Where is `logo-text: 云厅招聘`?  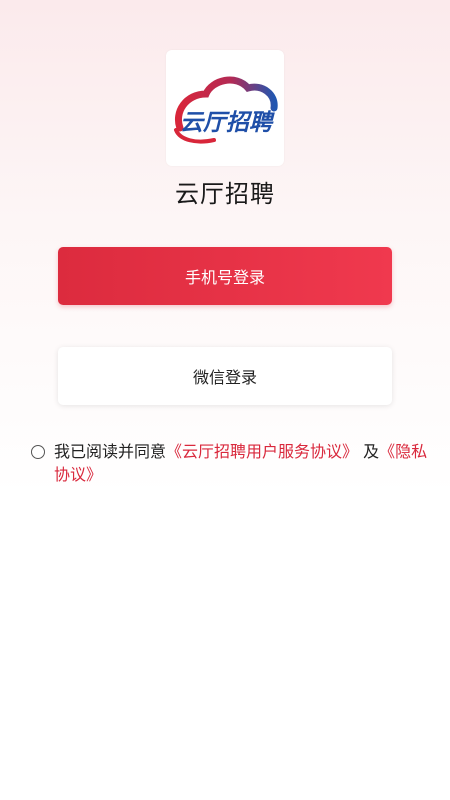
logo-text: 云厅招聘 is located at coordinates (227, 123).